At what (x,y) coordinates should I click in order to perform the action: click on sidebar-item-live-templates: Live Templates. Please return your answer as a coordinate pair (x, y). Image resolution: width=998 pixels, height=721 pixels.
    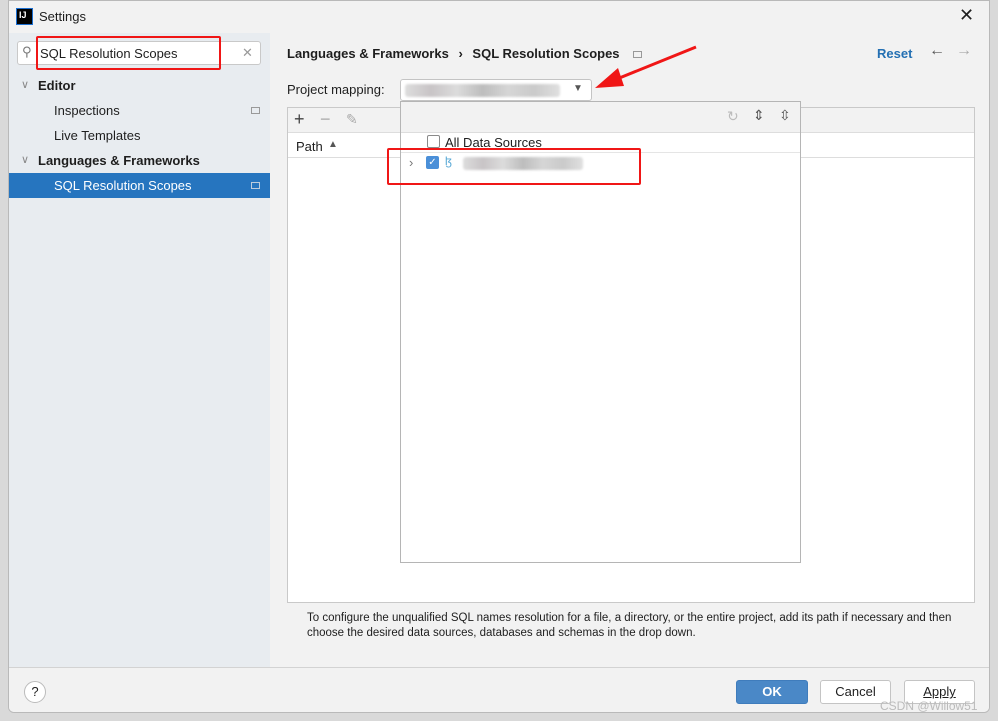
    Looking at the image, I should click on (139, 135).